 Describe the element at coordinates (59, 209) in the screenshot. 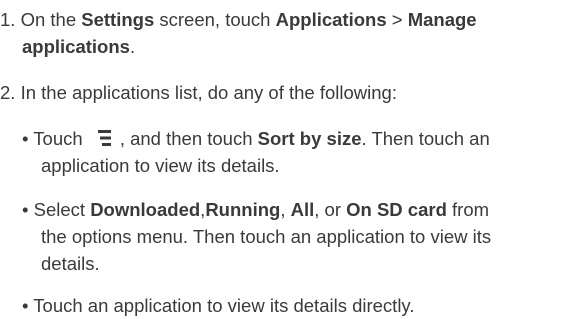

I see `bullet-2-select: Select` at that location.